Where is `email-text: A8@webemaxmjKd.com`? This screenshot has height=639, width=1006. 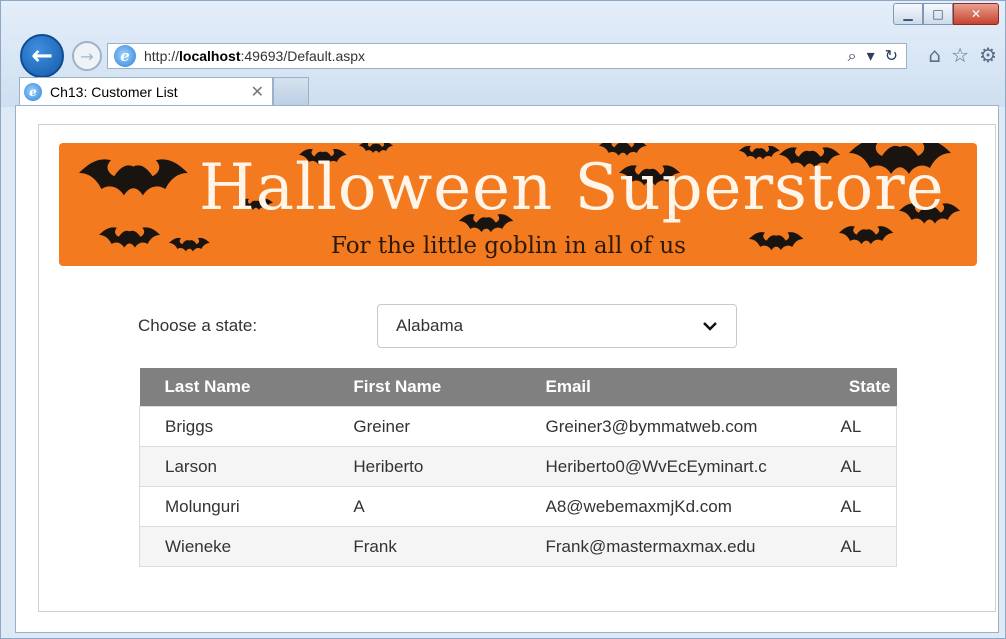
email-text: A8@webemaxmjKd.com is located at coordinates (638, 506).